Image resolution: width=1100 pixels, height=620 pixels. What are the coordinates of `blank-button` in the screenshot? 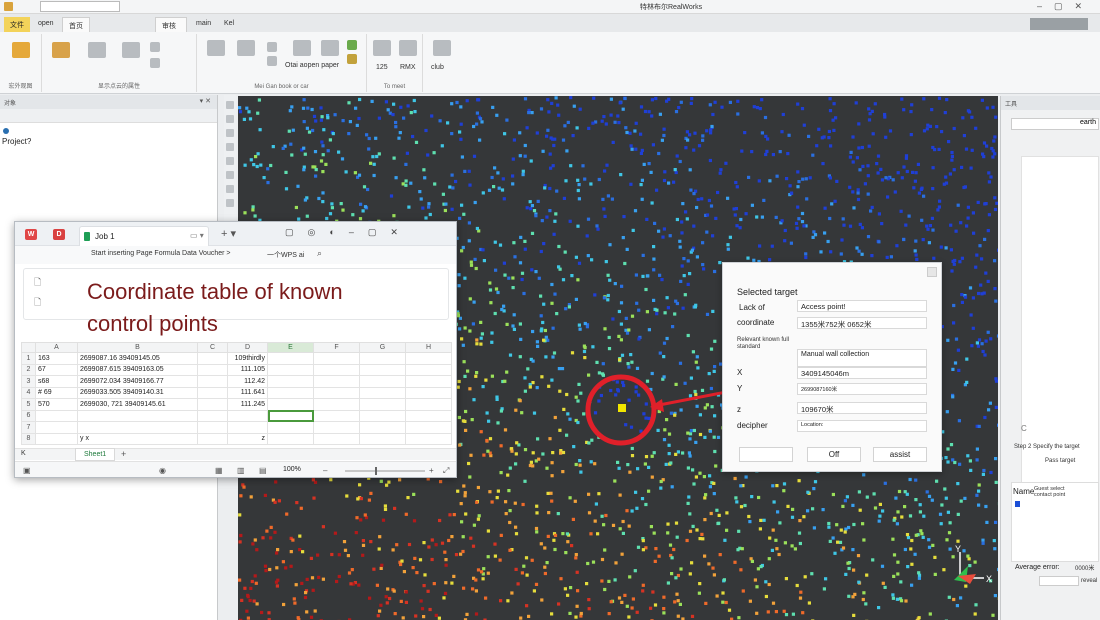 It's located at (766, 454).